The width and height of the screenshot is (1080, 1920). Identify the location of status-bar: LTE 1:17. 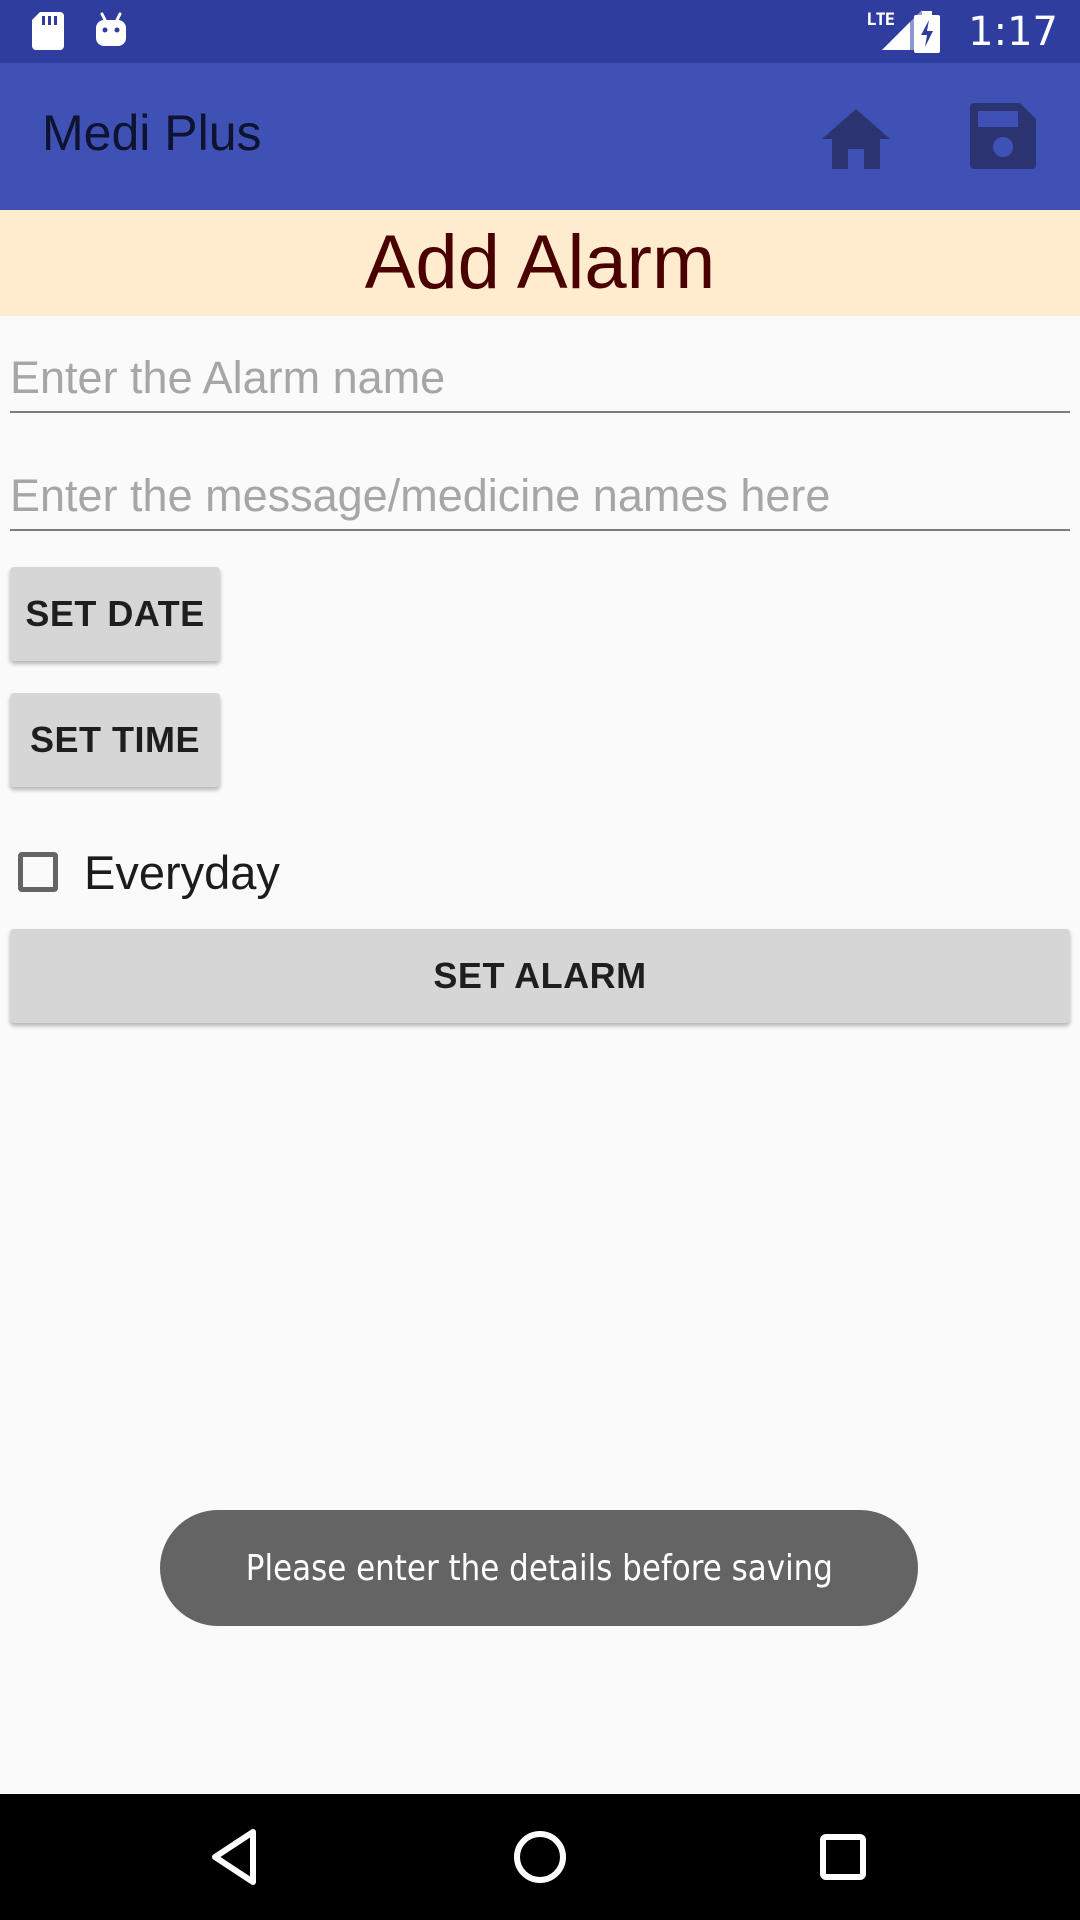
(540, 31).